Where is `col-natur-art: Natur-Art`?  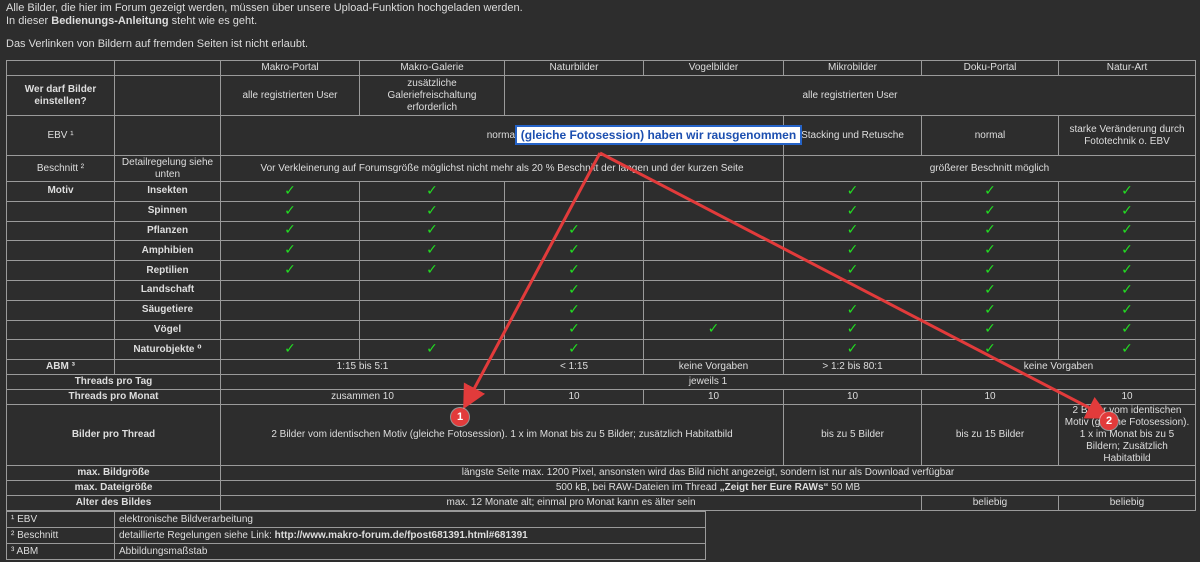
col-natur-art: Natur-Art is located at coordinates (1127, 68).